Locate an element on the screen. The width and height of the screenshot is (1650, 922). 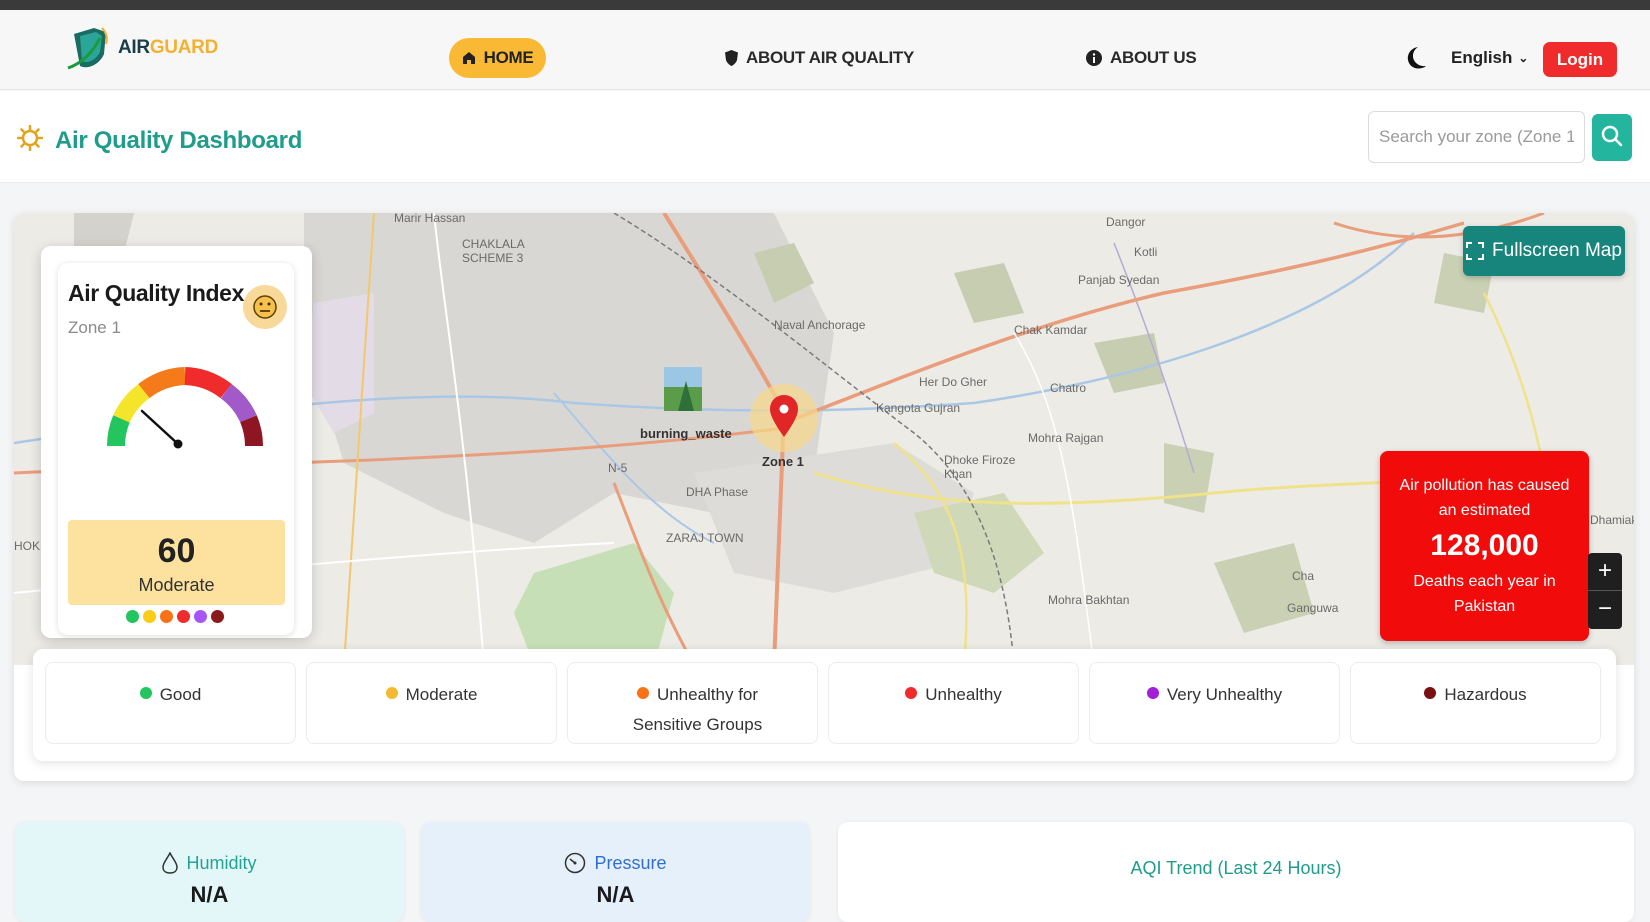
brand-name: AIRGUARD is located at coordinates (168, 47).